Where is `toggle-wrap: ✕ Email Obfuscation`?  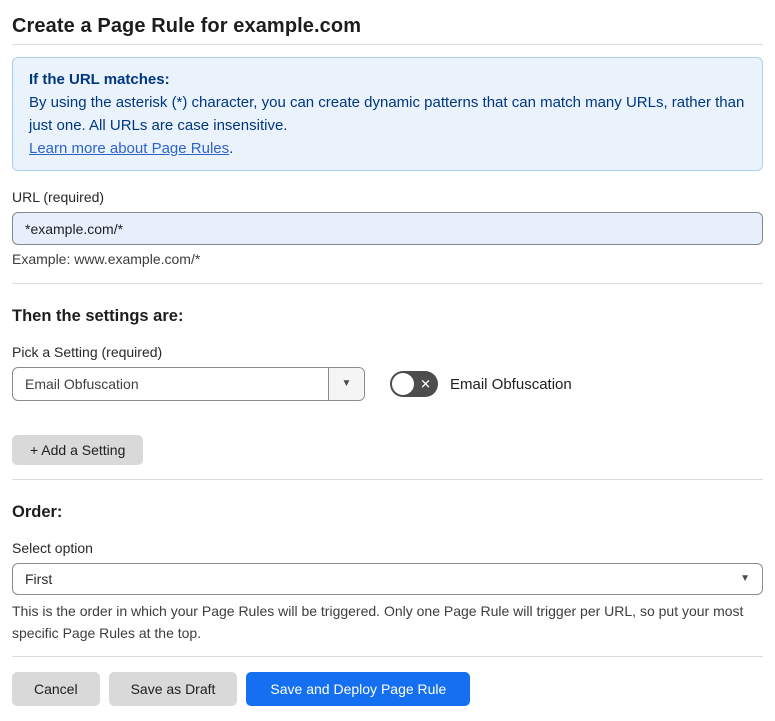
toggle-wrap: ✕ Email Obfuscation is located at coordinates (481, 384).